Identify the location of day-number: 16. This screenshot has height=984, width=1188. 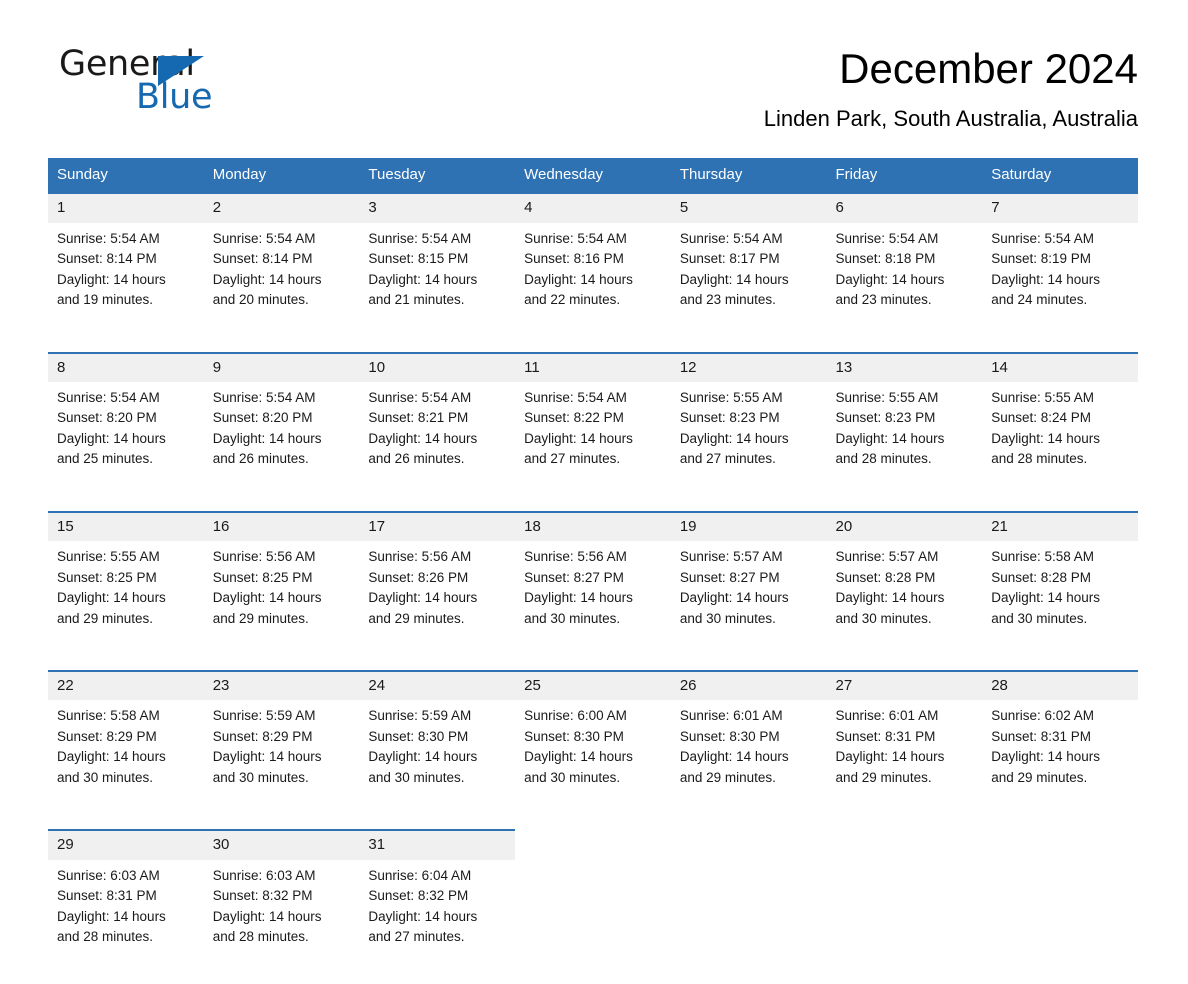
(281, 525).